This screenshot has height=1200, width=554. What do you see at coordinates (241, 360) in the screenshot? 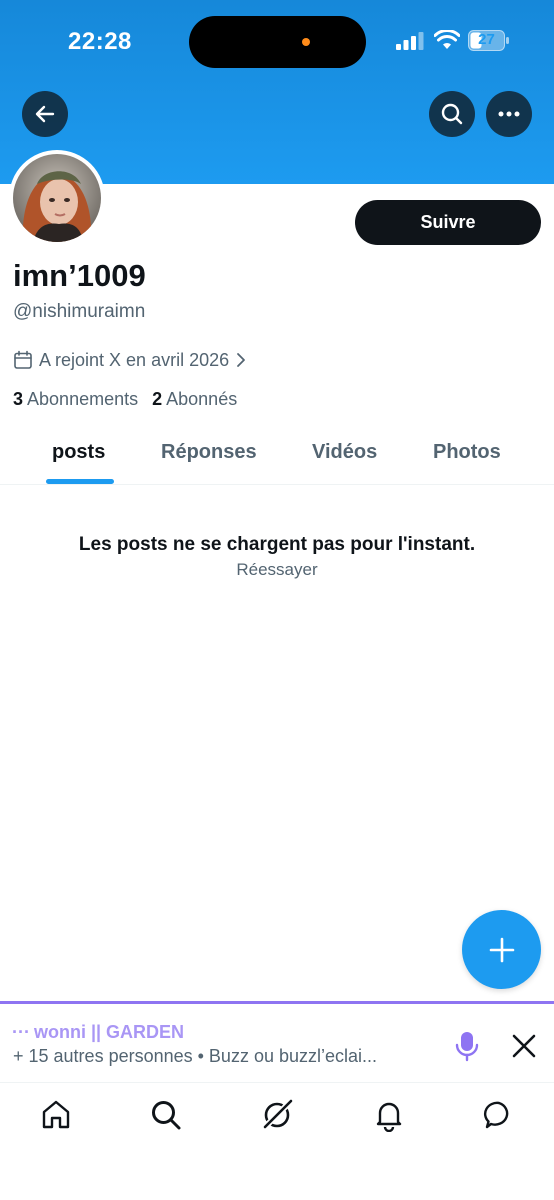
I see `chevron-right-icon` at bounding box center [241, 360].